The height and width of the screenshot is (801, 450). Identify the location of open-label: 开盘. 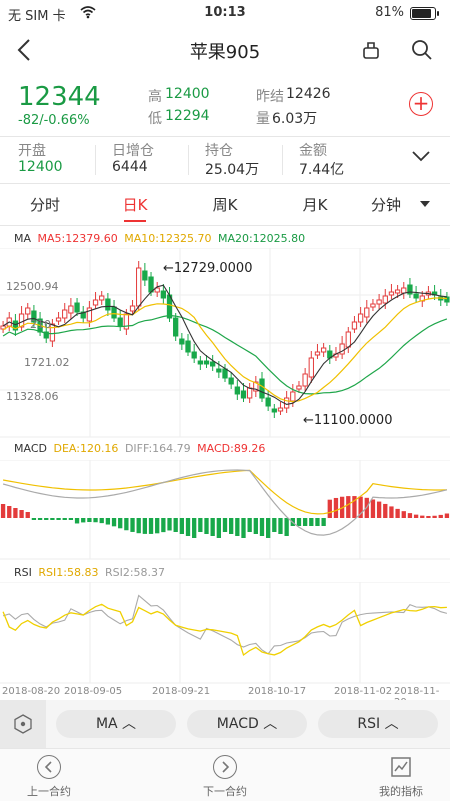
(32, 151).